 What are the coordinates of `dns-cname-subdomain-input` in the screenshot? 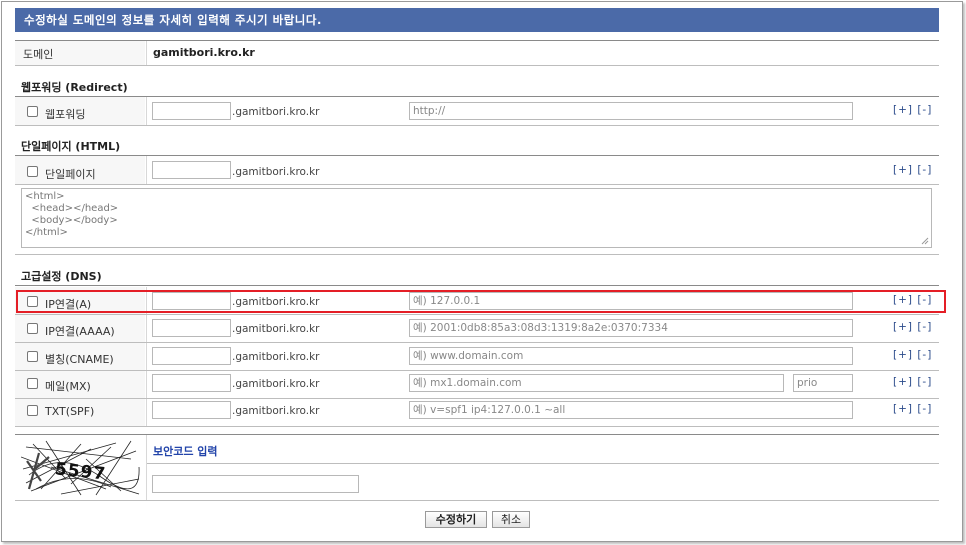 It's located at (191, 356).